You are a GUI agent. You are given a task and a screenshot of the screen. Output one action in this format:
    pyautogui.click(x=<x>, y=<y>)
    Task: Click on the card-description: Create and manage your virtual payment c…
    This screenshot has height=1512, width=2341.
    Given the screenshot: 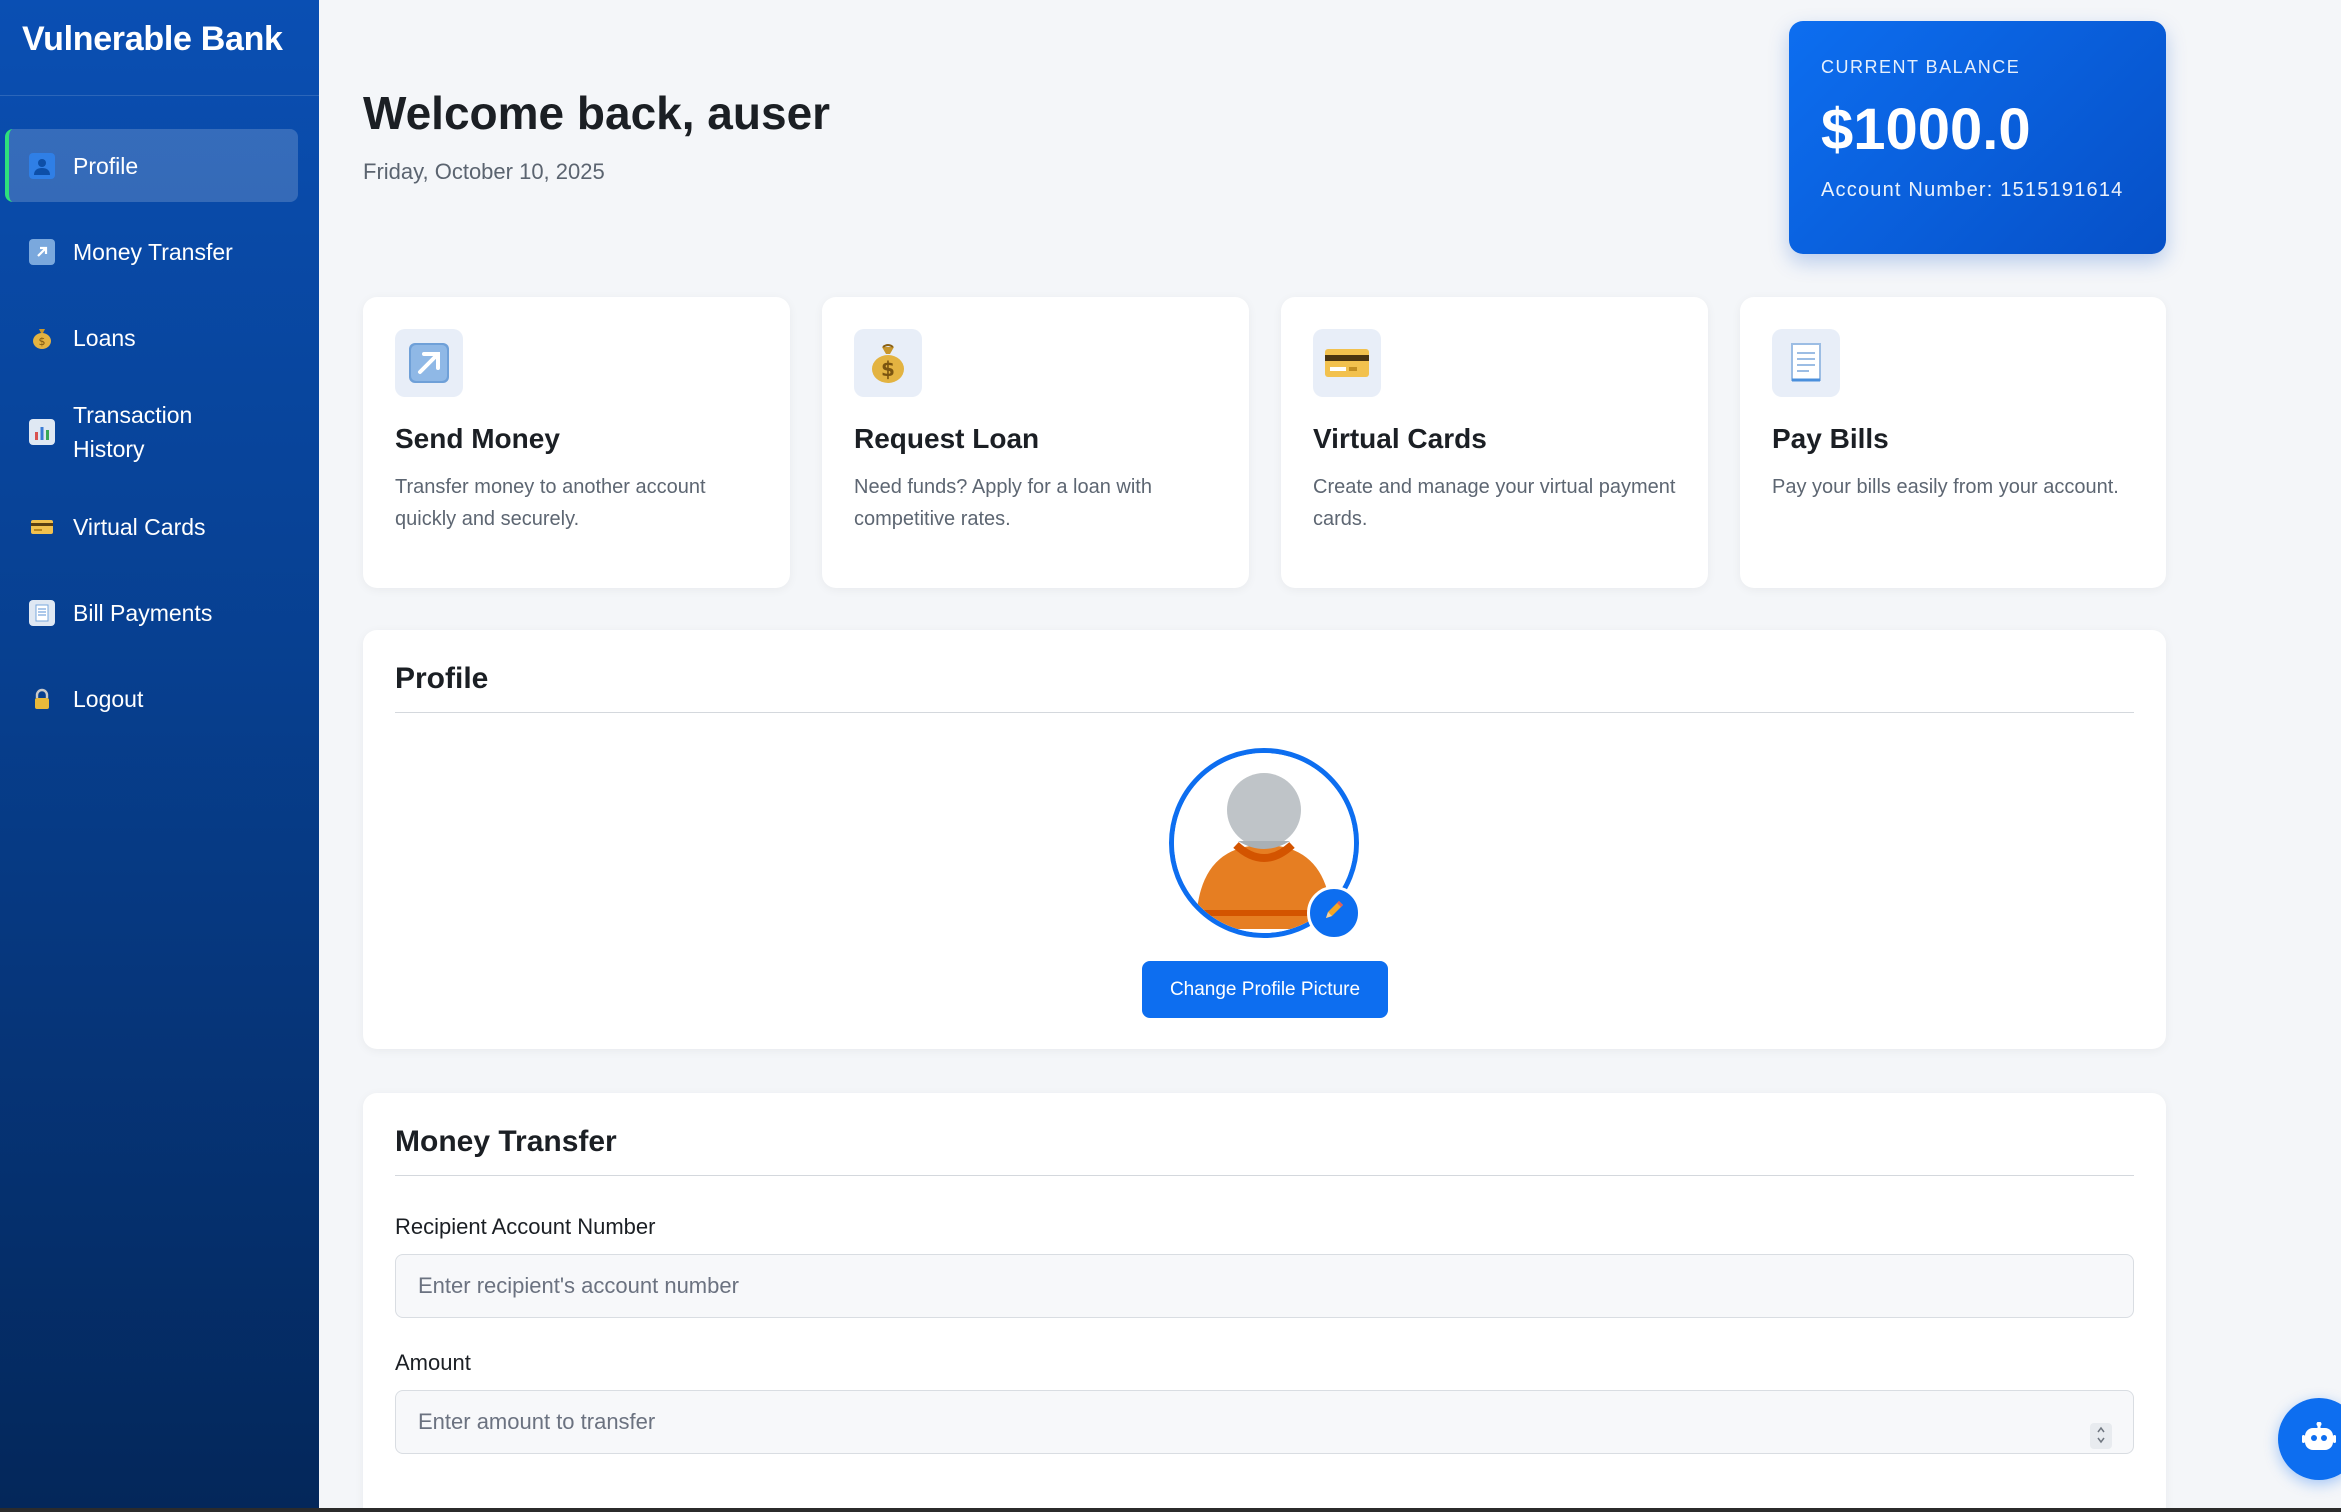 What is the action you would take?
    pyautogui.click(x=1494, y=503)
    